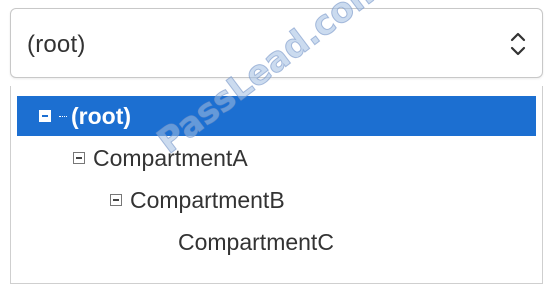 This screenshot has width=550, height=291. Describe the element at coordinates (276, 158) in the screenshot. I see `tree-item-compartment-a: CompartmentA` at that location.